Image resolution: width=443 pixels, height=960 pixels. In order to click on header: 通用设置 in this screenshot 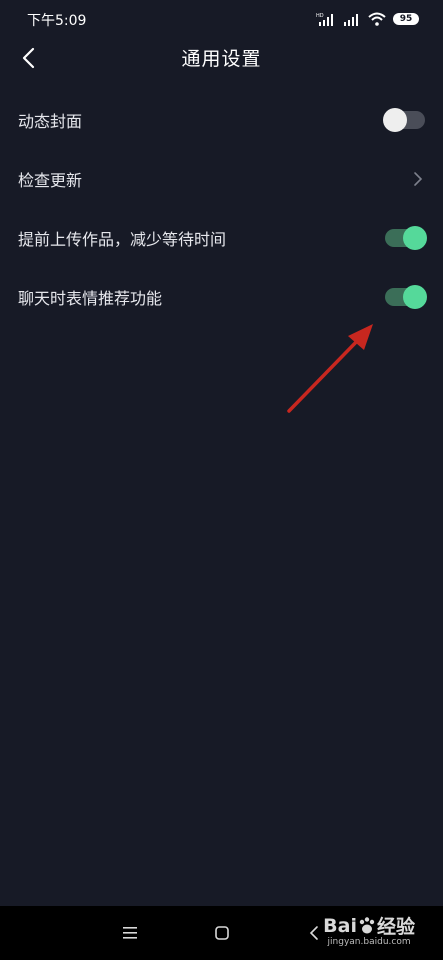, I will do `click(221, 58)`.